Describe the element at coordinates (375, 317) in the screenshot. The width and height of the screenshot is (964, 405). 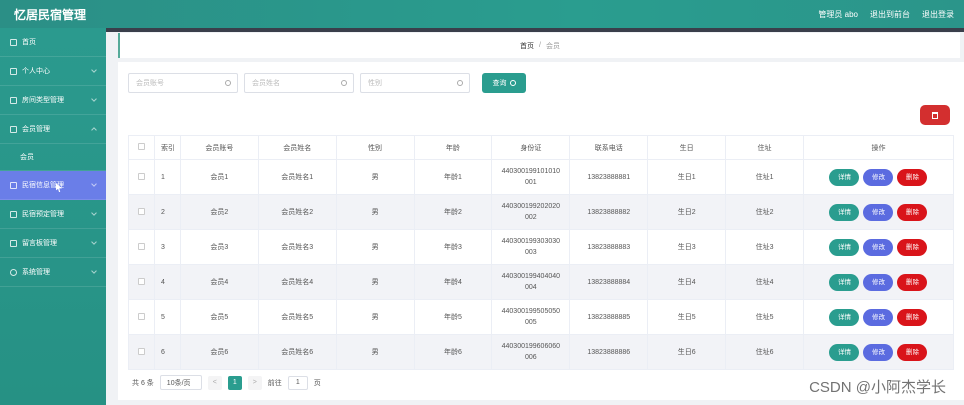
I see `cell-gender: 男` at that location.